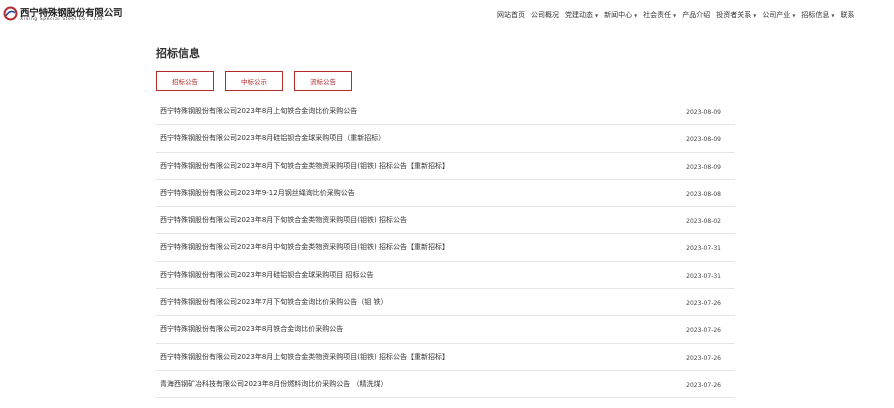 This screenshot has width=894, height=408. What do you see at coordinates (579, 15) in the screenshot?
I see `nav-item-label: 党建动态` at bounding box center [579, 15].